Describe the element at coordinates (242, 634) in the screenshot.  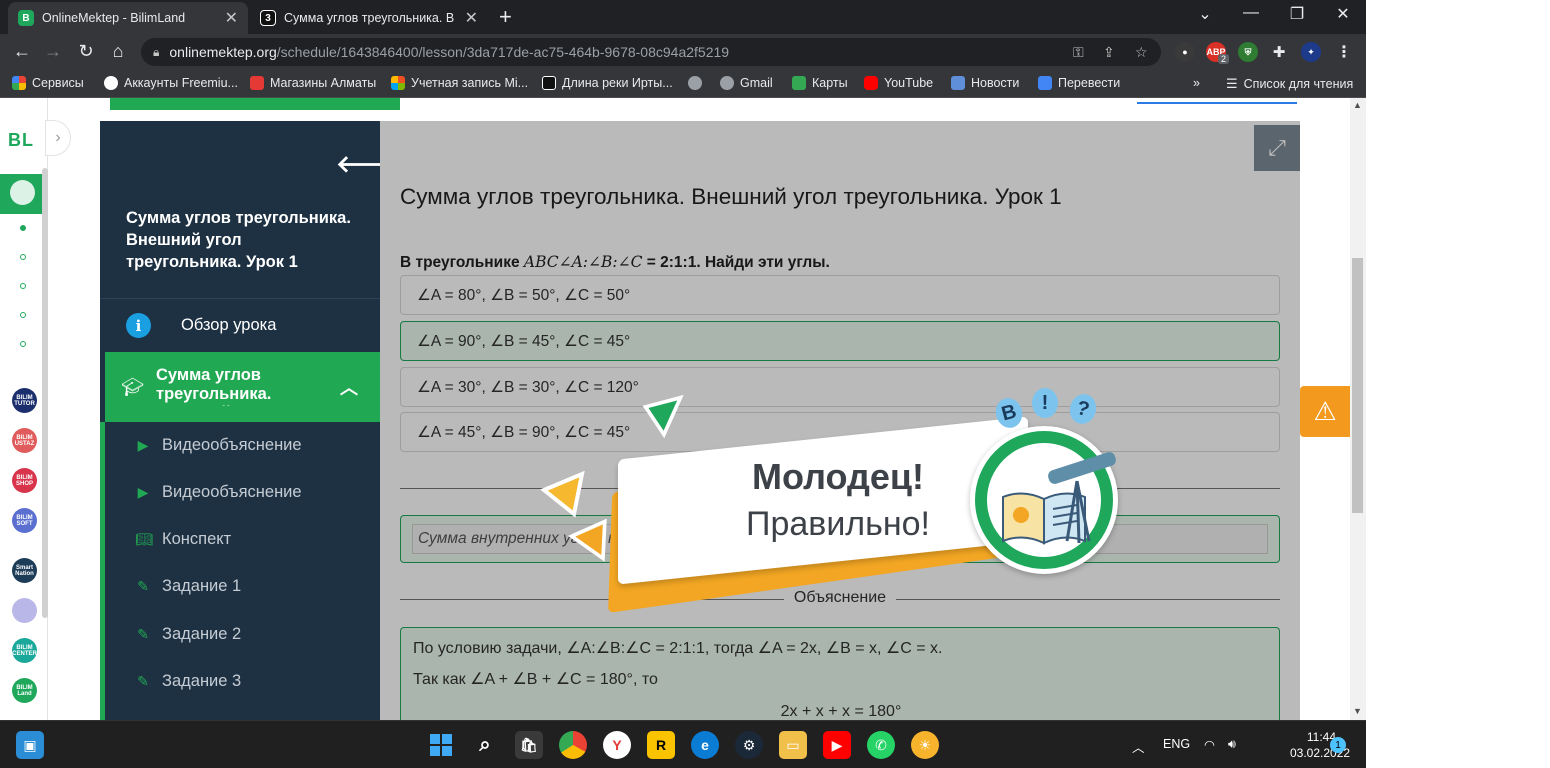
I see `sidebar-item-task-2: ✎ Задание 2` at that location.